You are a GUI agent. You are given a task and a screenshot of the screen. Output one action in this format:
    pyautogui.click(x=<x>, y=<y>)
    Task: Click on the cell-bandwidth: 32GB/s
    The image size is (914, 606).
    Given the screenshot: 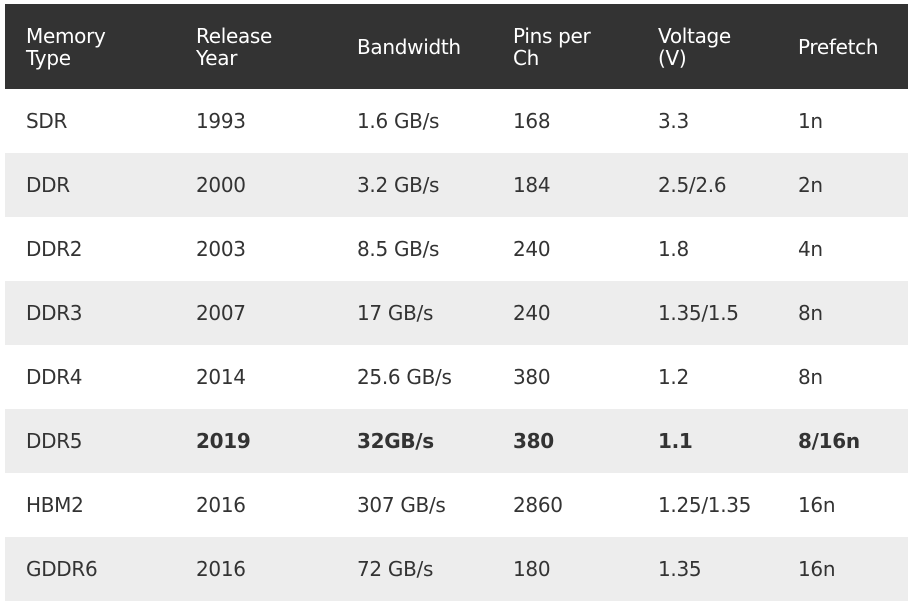 What is the action you would take?
    pyautogui.click(x=395, y=441)
    